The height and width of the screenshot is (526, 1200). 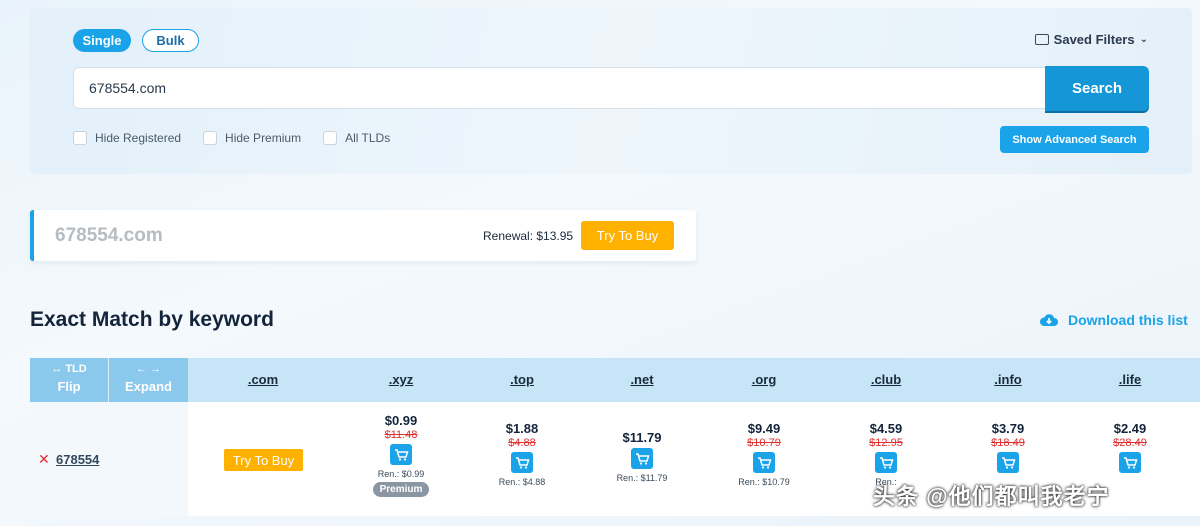 What do you see at coordinates (1130, 428) in the screenshot?
I see `price: $2.49` at bounding box center [1130, 428].